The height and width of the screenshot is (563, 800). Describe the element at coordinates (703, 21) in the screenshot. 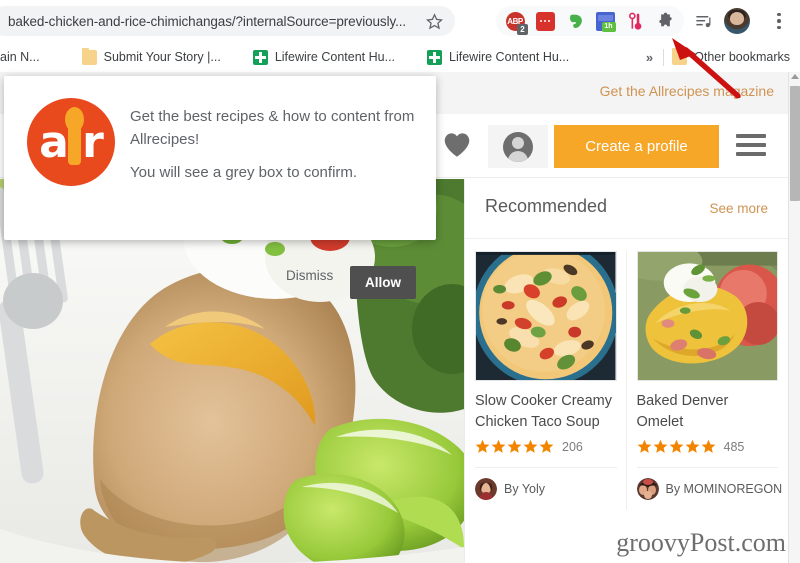

I see `media-playlist-icon` at that location.